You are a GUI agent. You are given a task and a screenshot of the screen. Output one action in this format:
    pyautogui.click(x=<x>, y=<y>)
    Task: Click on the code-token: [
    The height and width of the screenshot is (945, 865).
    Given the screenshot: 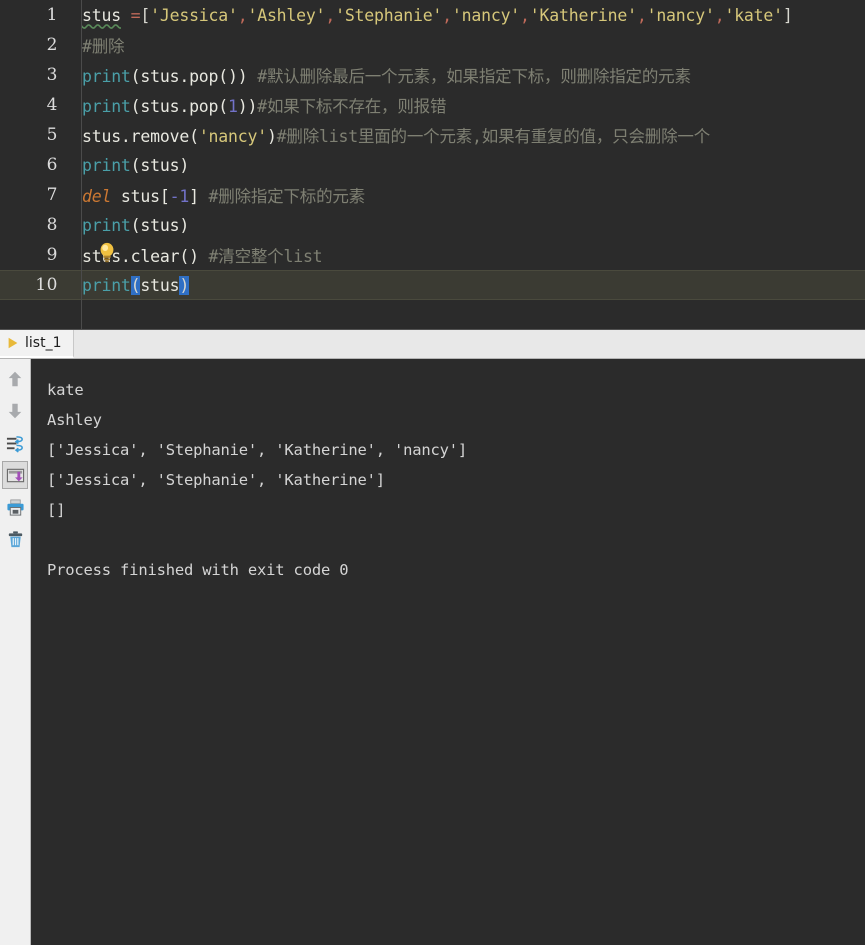 What is the action you would take?
    pyautogui.click(x=145, y=15)
    